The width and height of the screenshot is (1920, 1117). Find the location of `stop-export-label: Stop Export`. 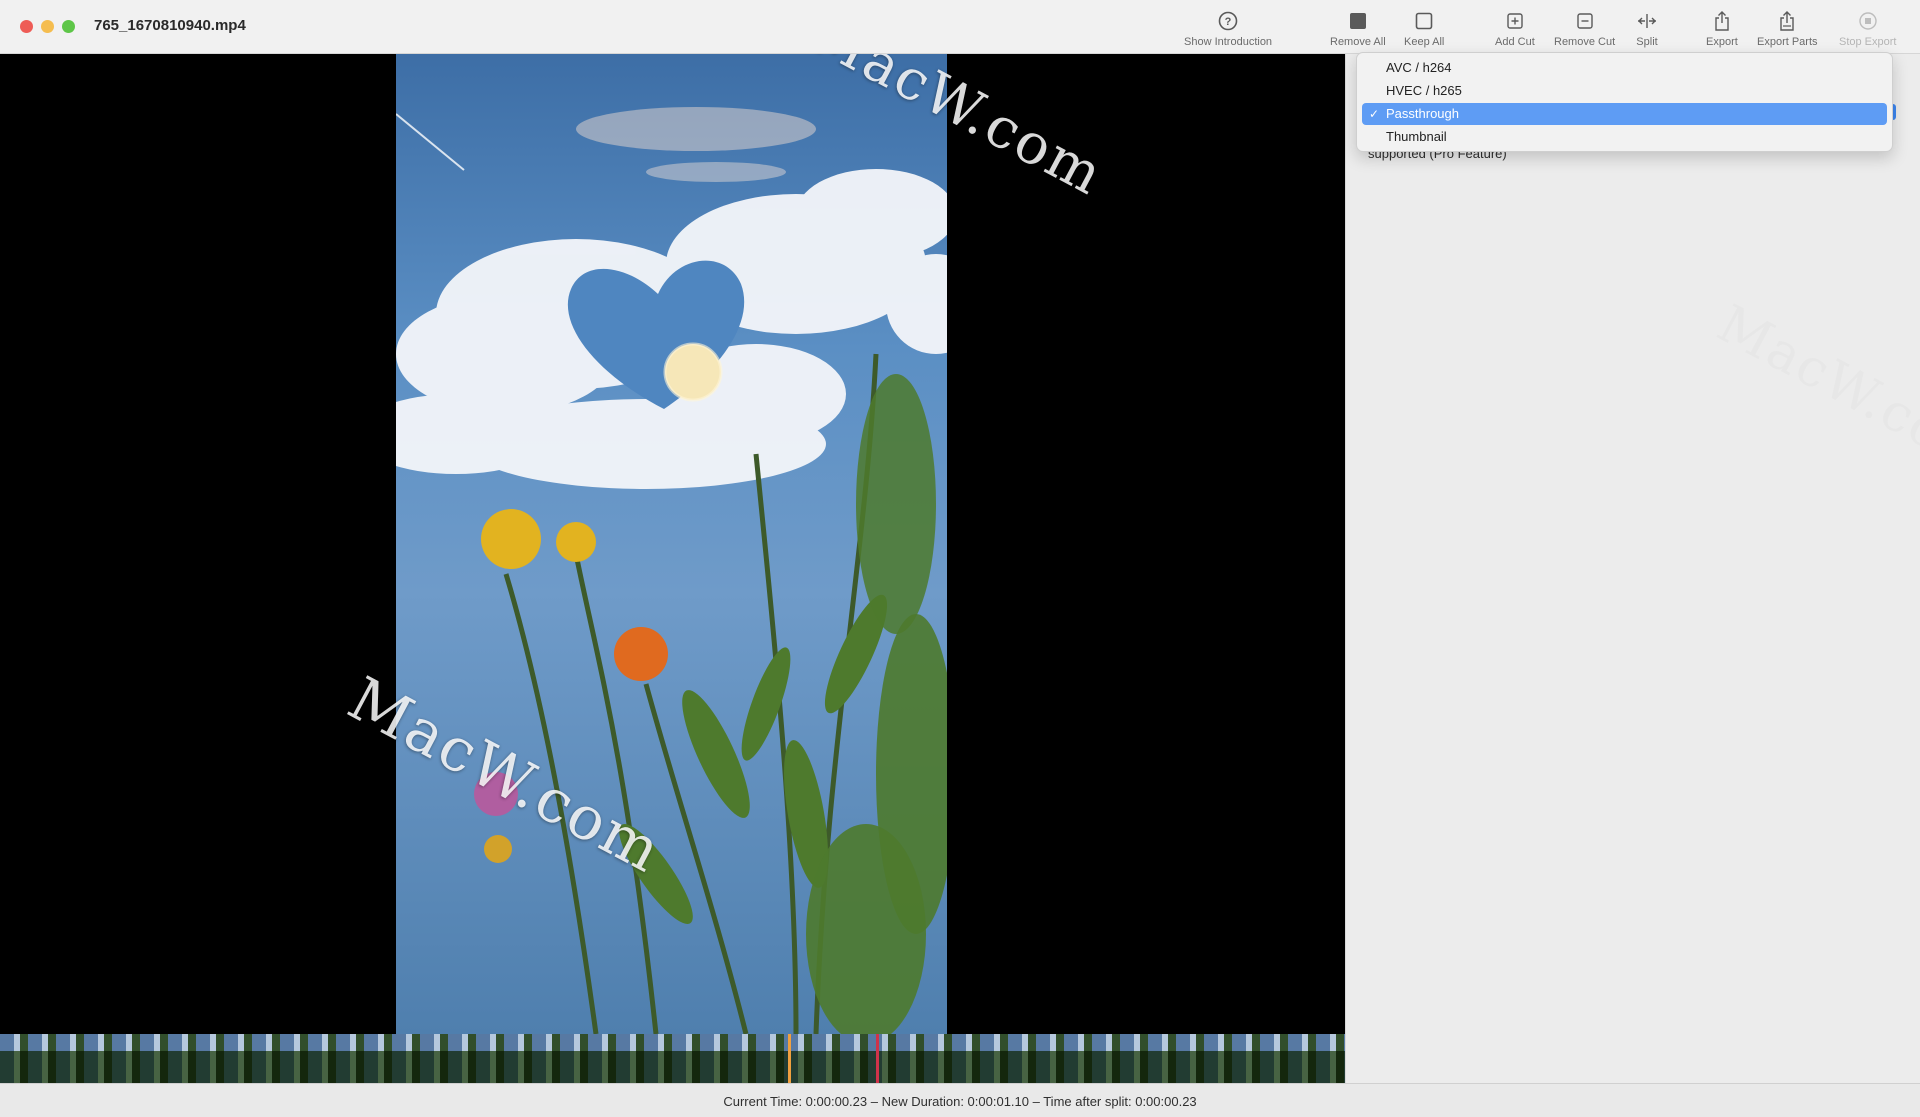

stop-export-label: Stop Export is located at coordinates (1868, 42).